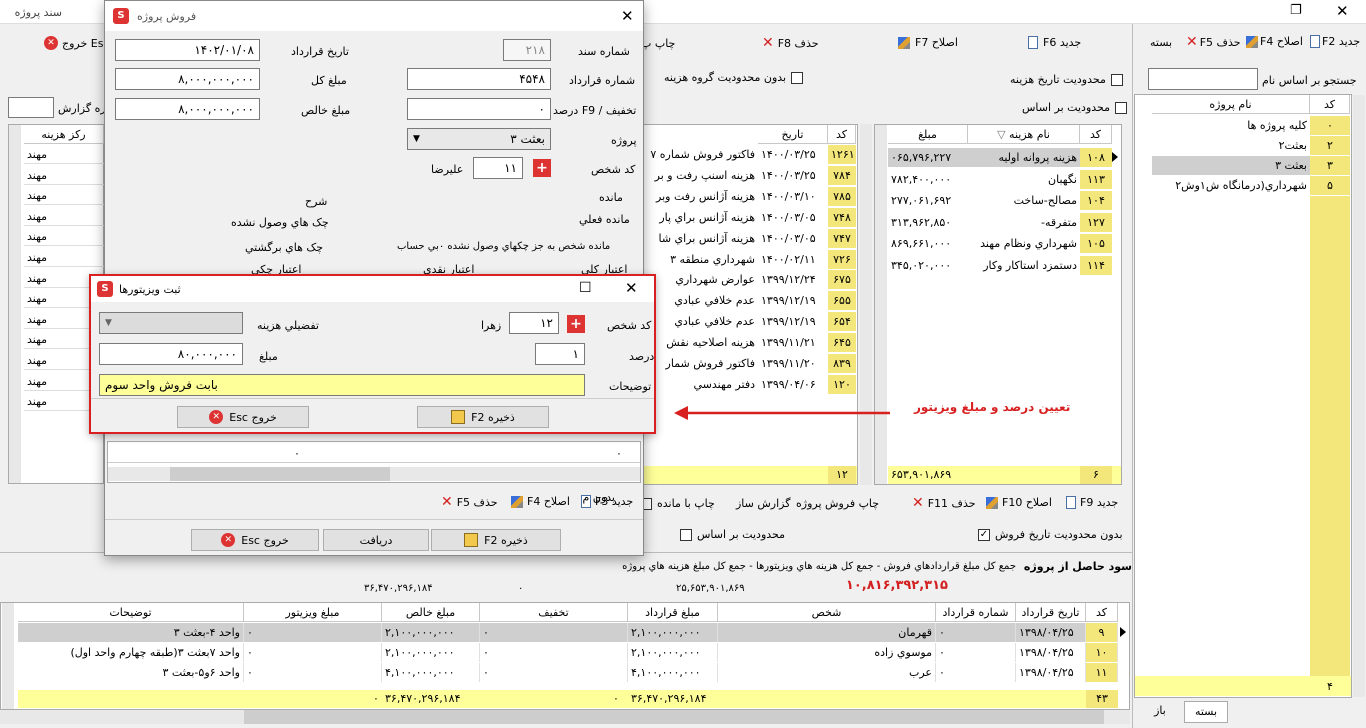 This screenshot has height=728, width=1366. What do you see at coordinates (171, 354) in the screenshot?
I see `amount-input: ۸۰,۰۰۰,۰۰۰` at bounding box center [171, 354].